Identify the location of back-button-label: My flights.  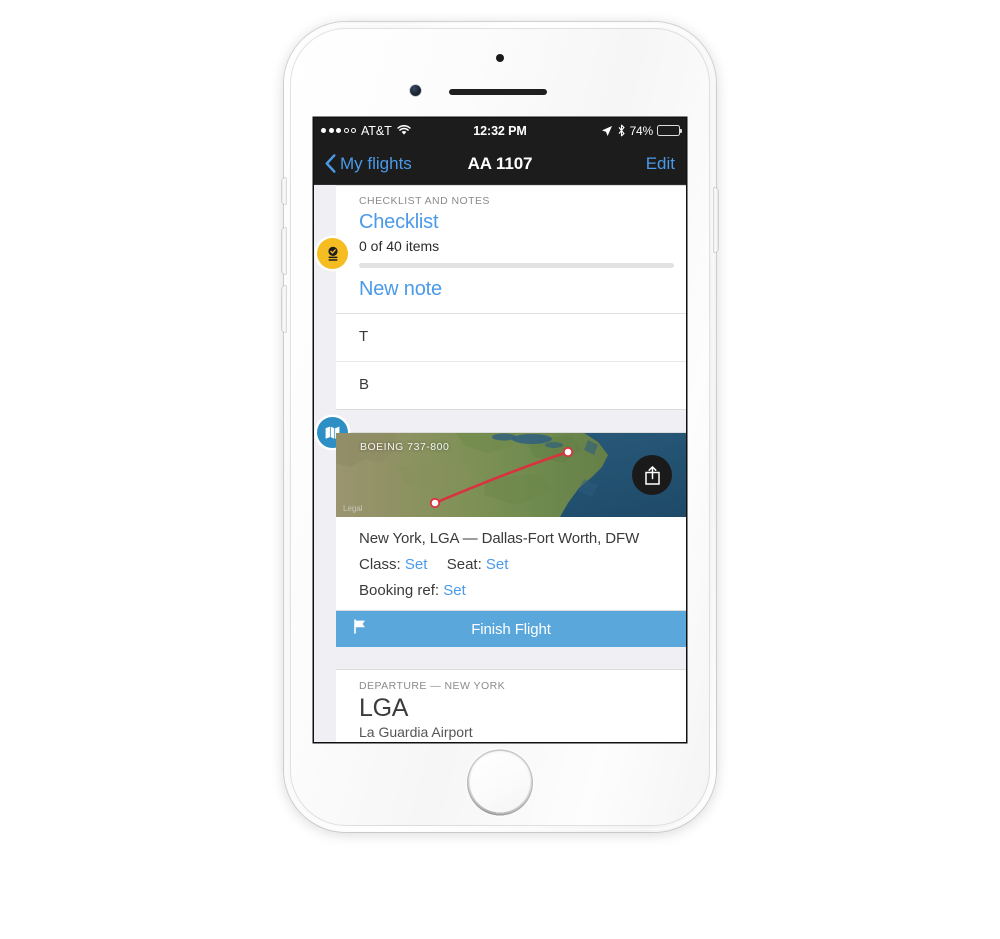
(376, 163).